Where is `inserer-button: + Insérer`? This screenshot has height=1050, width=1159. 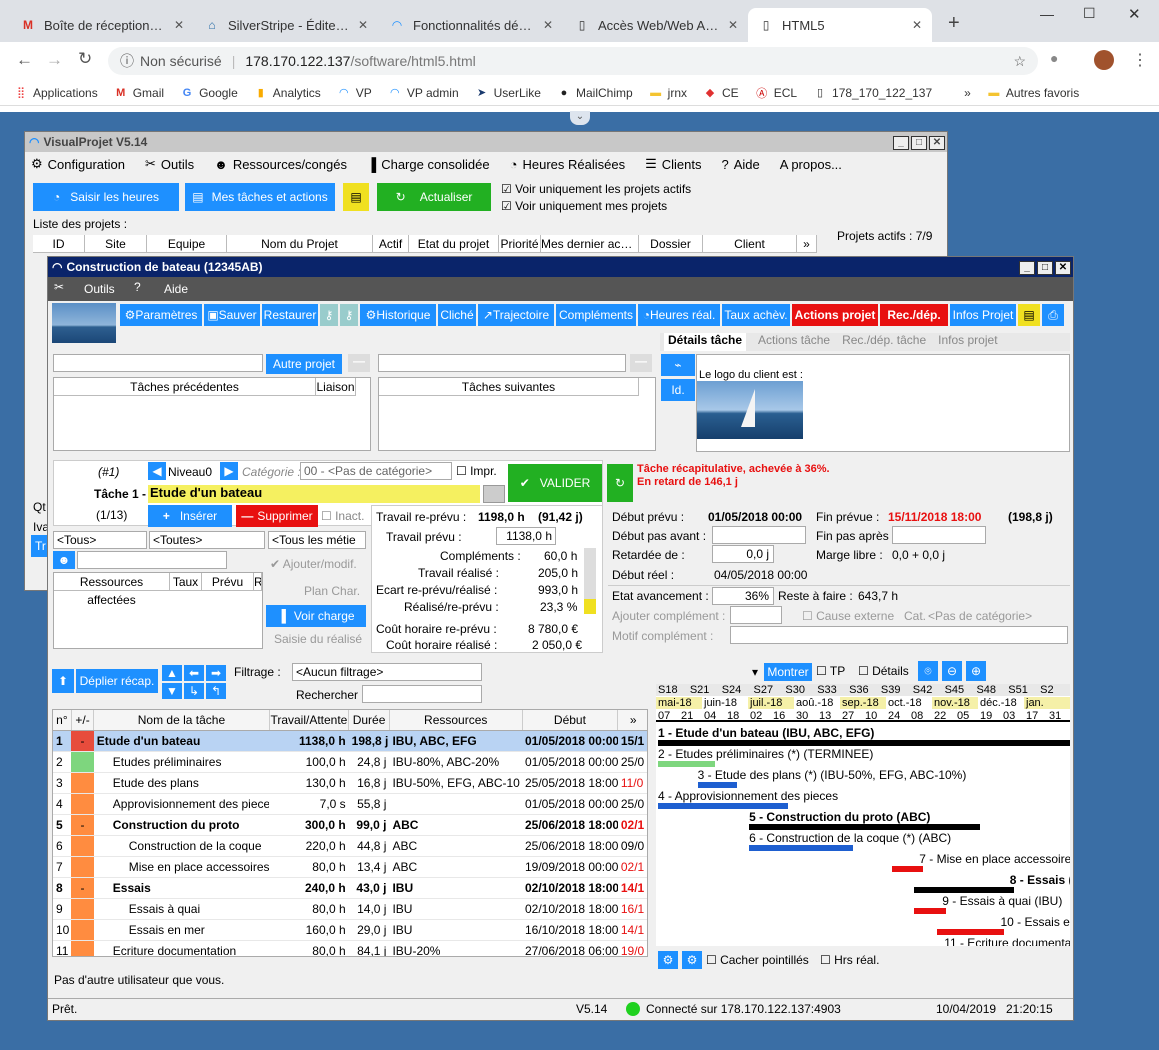
inserer-button: + Insérer is located at coordinates (190, 516).